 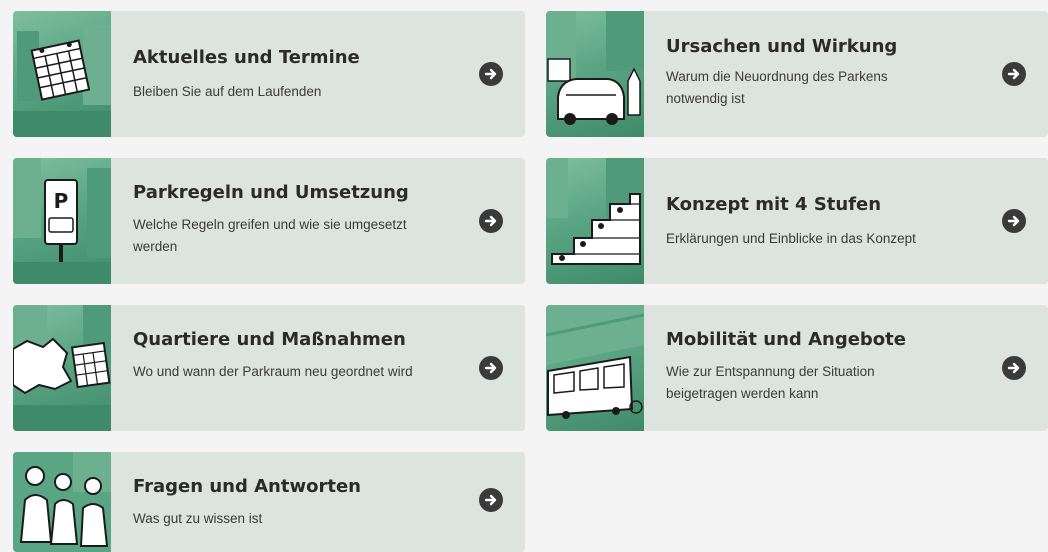 What do you see at coordinates (774, 204) in the screenshot?
I see `card-title: Konzept mit 4 Stufen` at bounding box center [774, 204].